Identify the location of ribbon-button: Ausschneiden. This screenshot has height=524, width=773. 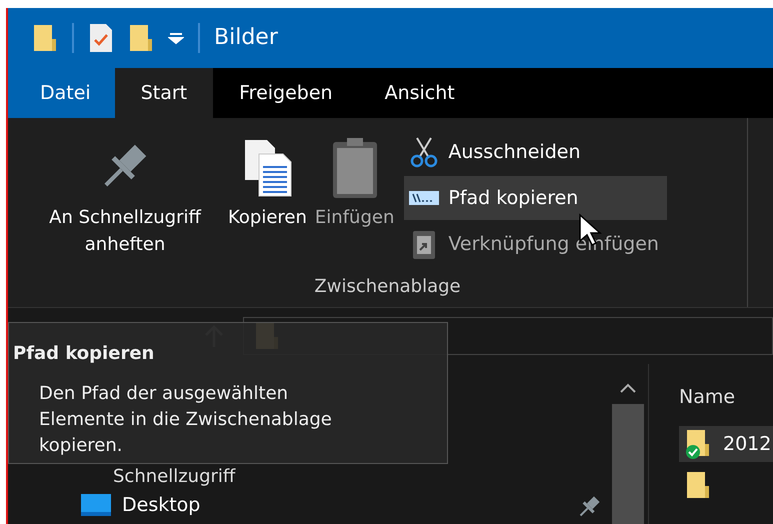
(535, 152).